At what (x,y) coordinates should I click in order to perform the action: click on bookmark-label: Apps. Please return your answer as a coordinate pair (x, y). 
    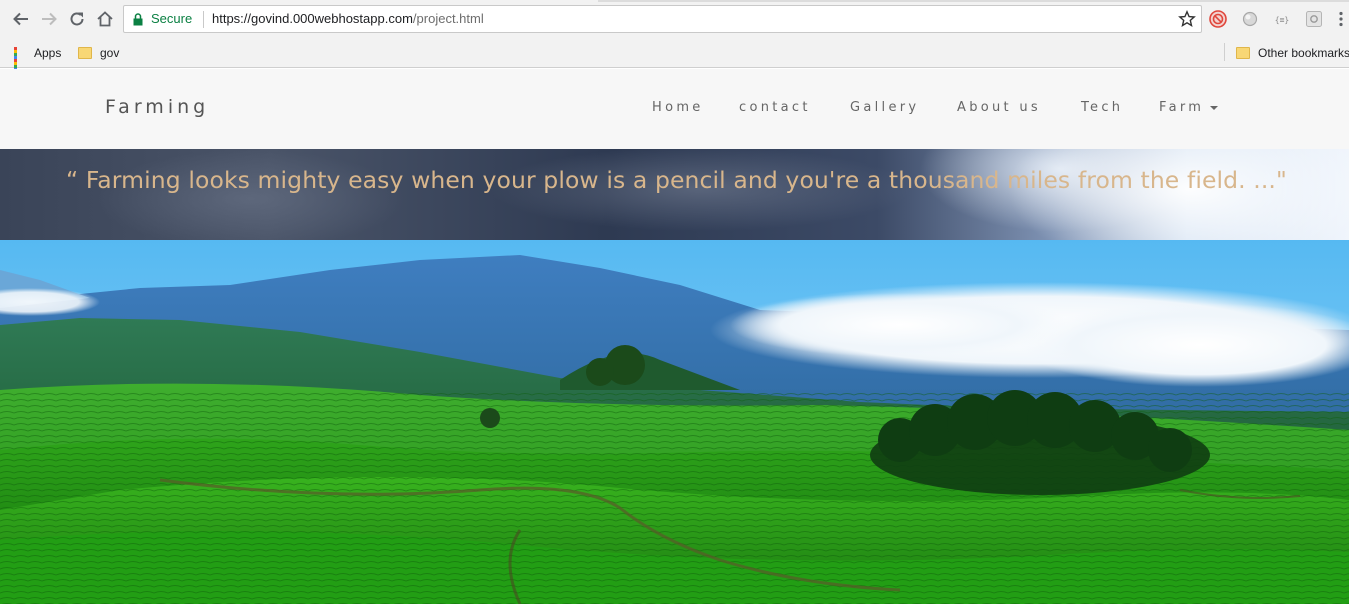
    Looking at the image, I should click on (48, 53).